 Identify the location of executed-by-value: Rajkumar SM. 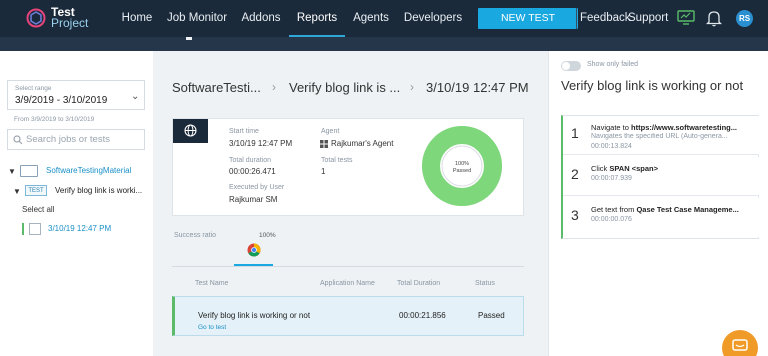
(253, 199).